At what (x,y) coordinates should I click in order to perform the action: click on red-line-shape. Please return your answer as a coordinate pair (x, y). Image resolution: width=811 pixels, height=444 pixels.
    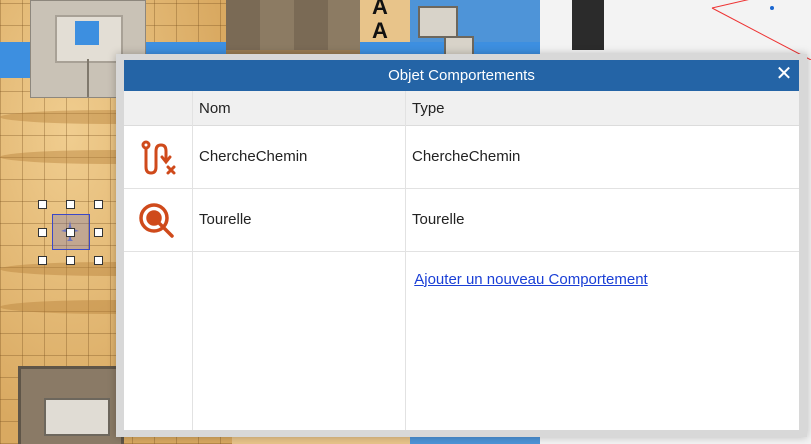
    Looking at the image, I should click on (761, 30).